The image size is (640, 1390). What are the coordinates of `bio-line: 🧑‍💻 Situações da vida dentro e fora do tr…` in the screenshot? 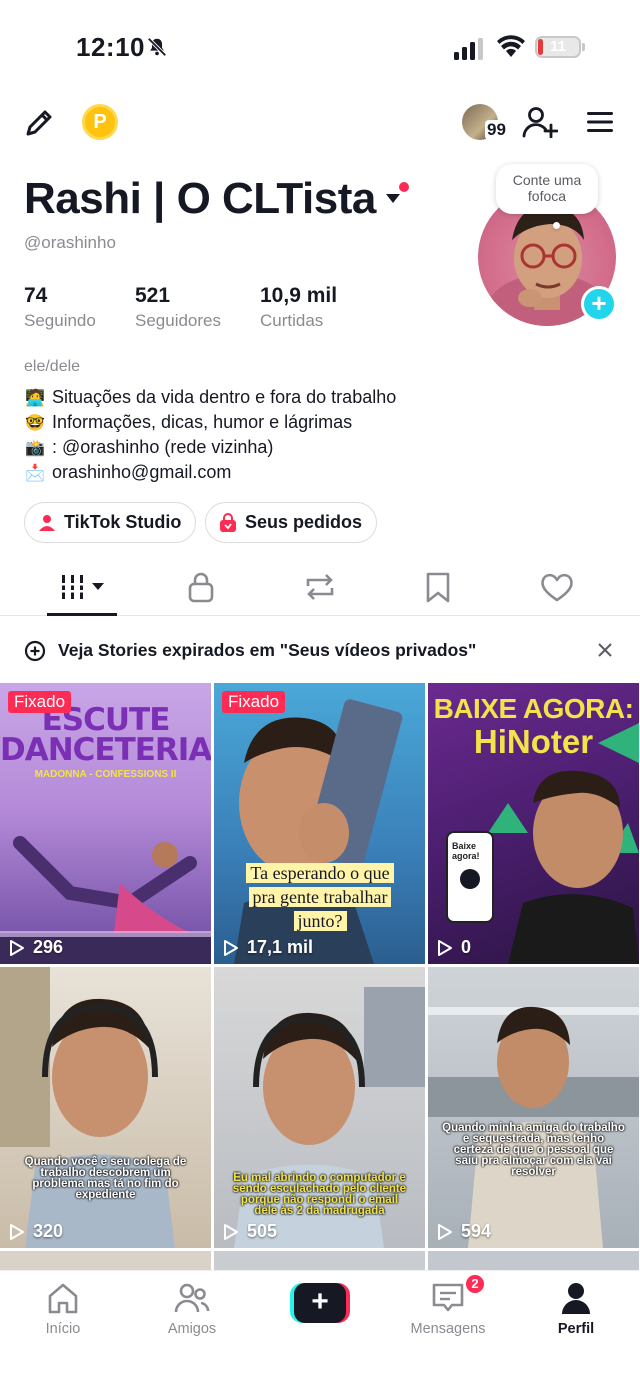 It's located at (210, 397).